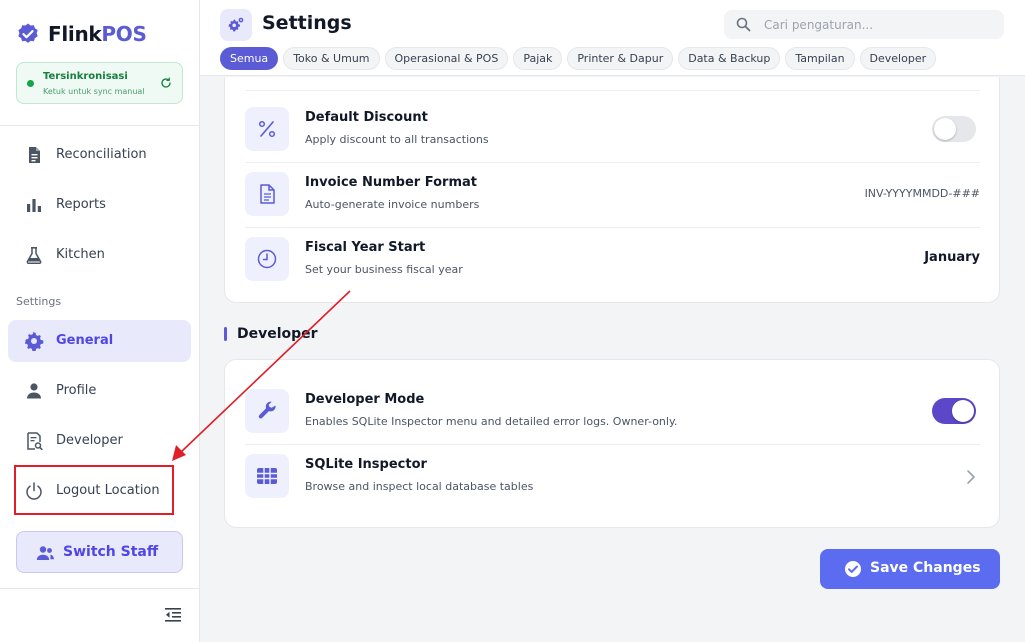  I want to click on brand-name: FlinkPOS, so click(97, 34).